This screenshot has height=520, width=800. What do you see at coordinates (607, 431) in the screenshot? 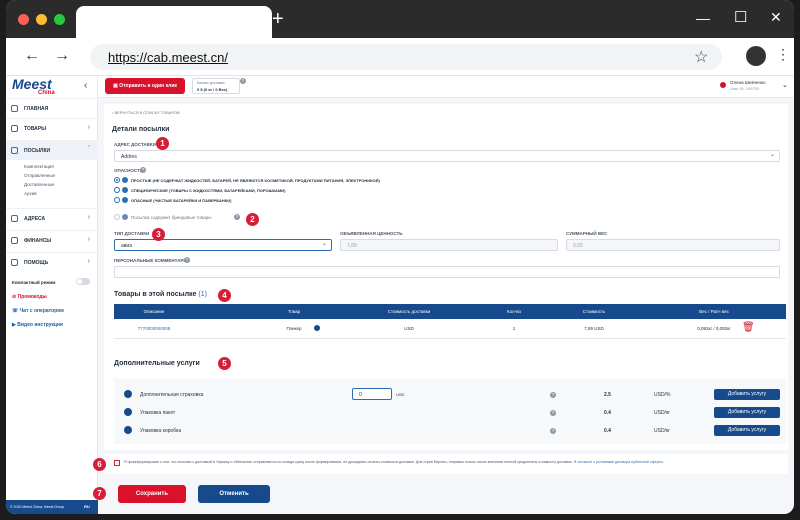
I see `box-price: 0.4` at bounding box center [607, 431].